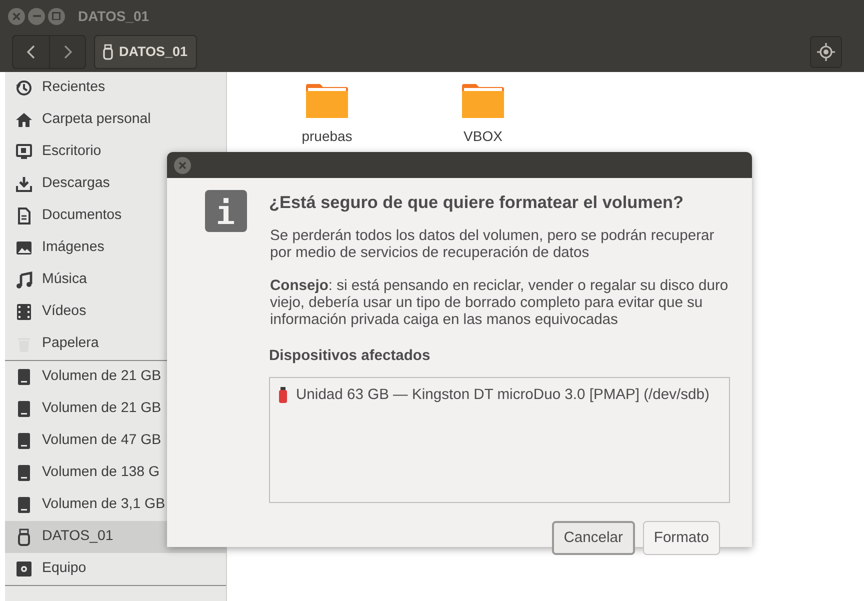 This screenshot has width=864, height=601. I want to click on film-icon, so click(24, 312).